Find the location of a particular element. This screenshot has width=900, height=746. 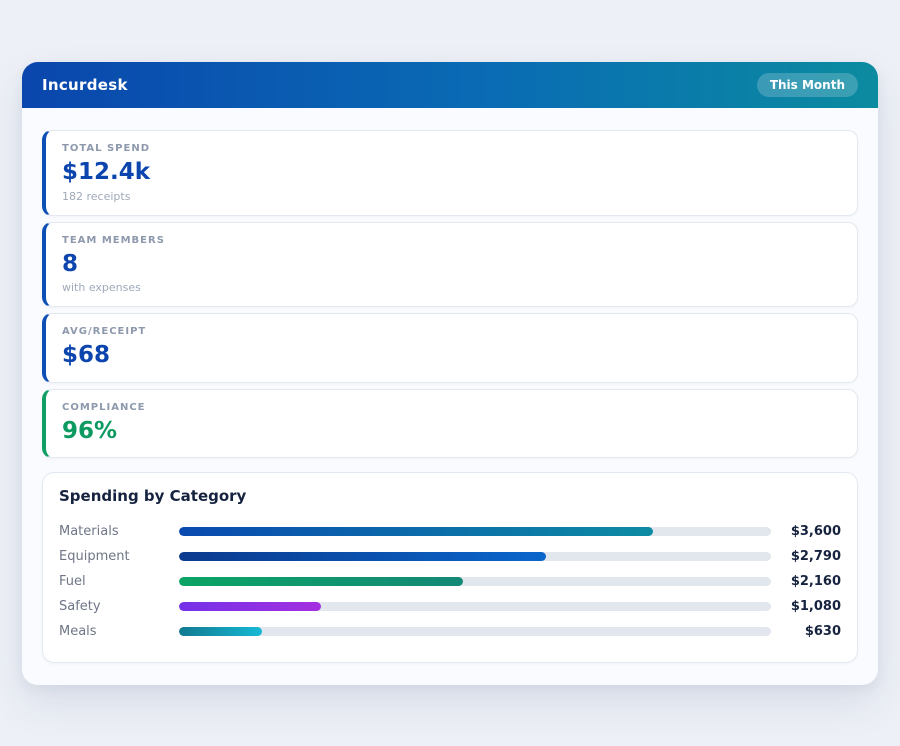

bar-category-label: Meals is located at coordinates (78, 632).